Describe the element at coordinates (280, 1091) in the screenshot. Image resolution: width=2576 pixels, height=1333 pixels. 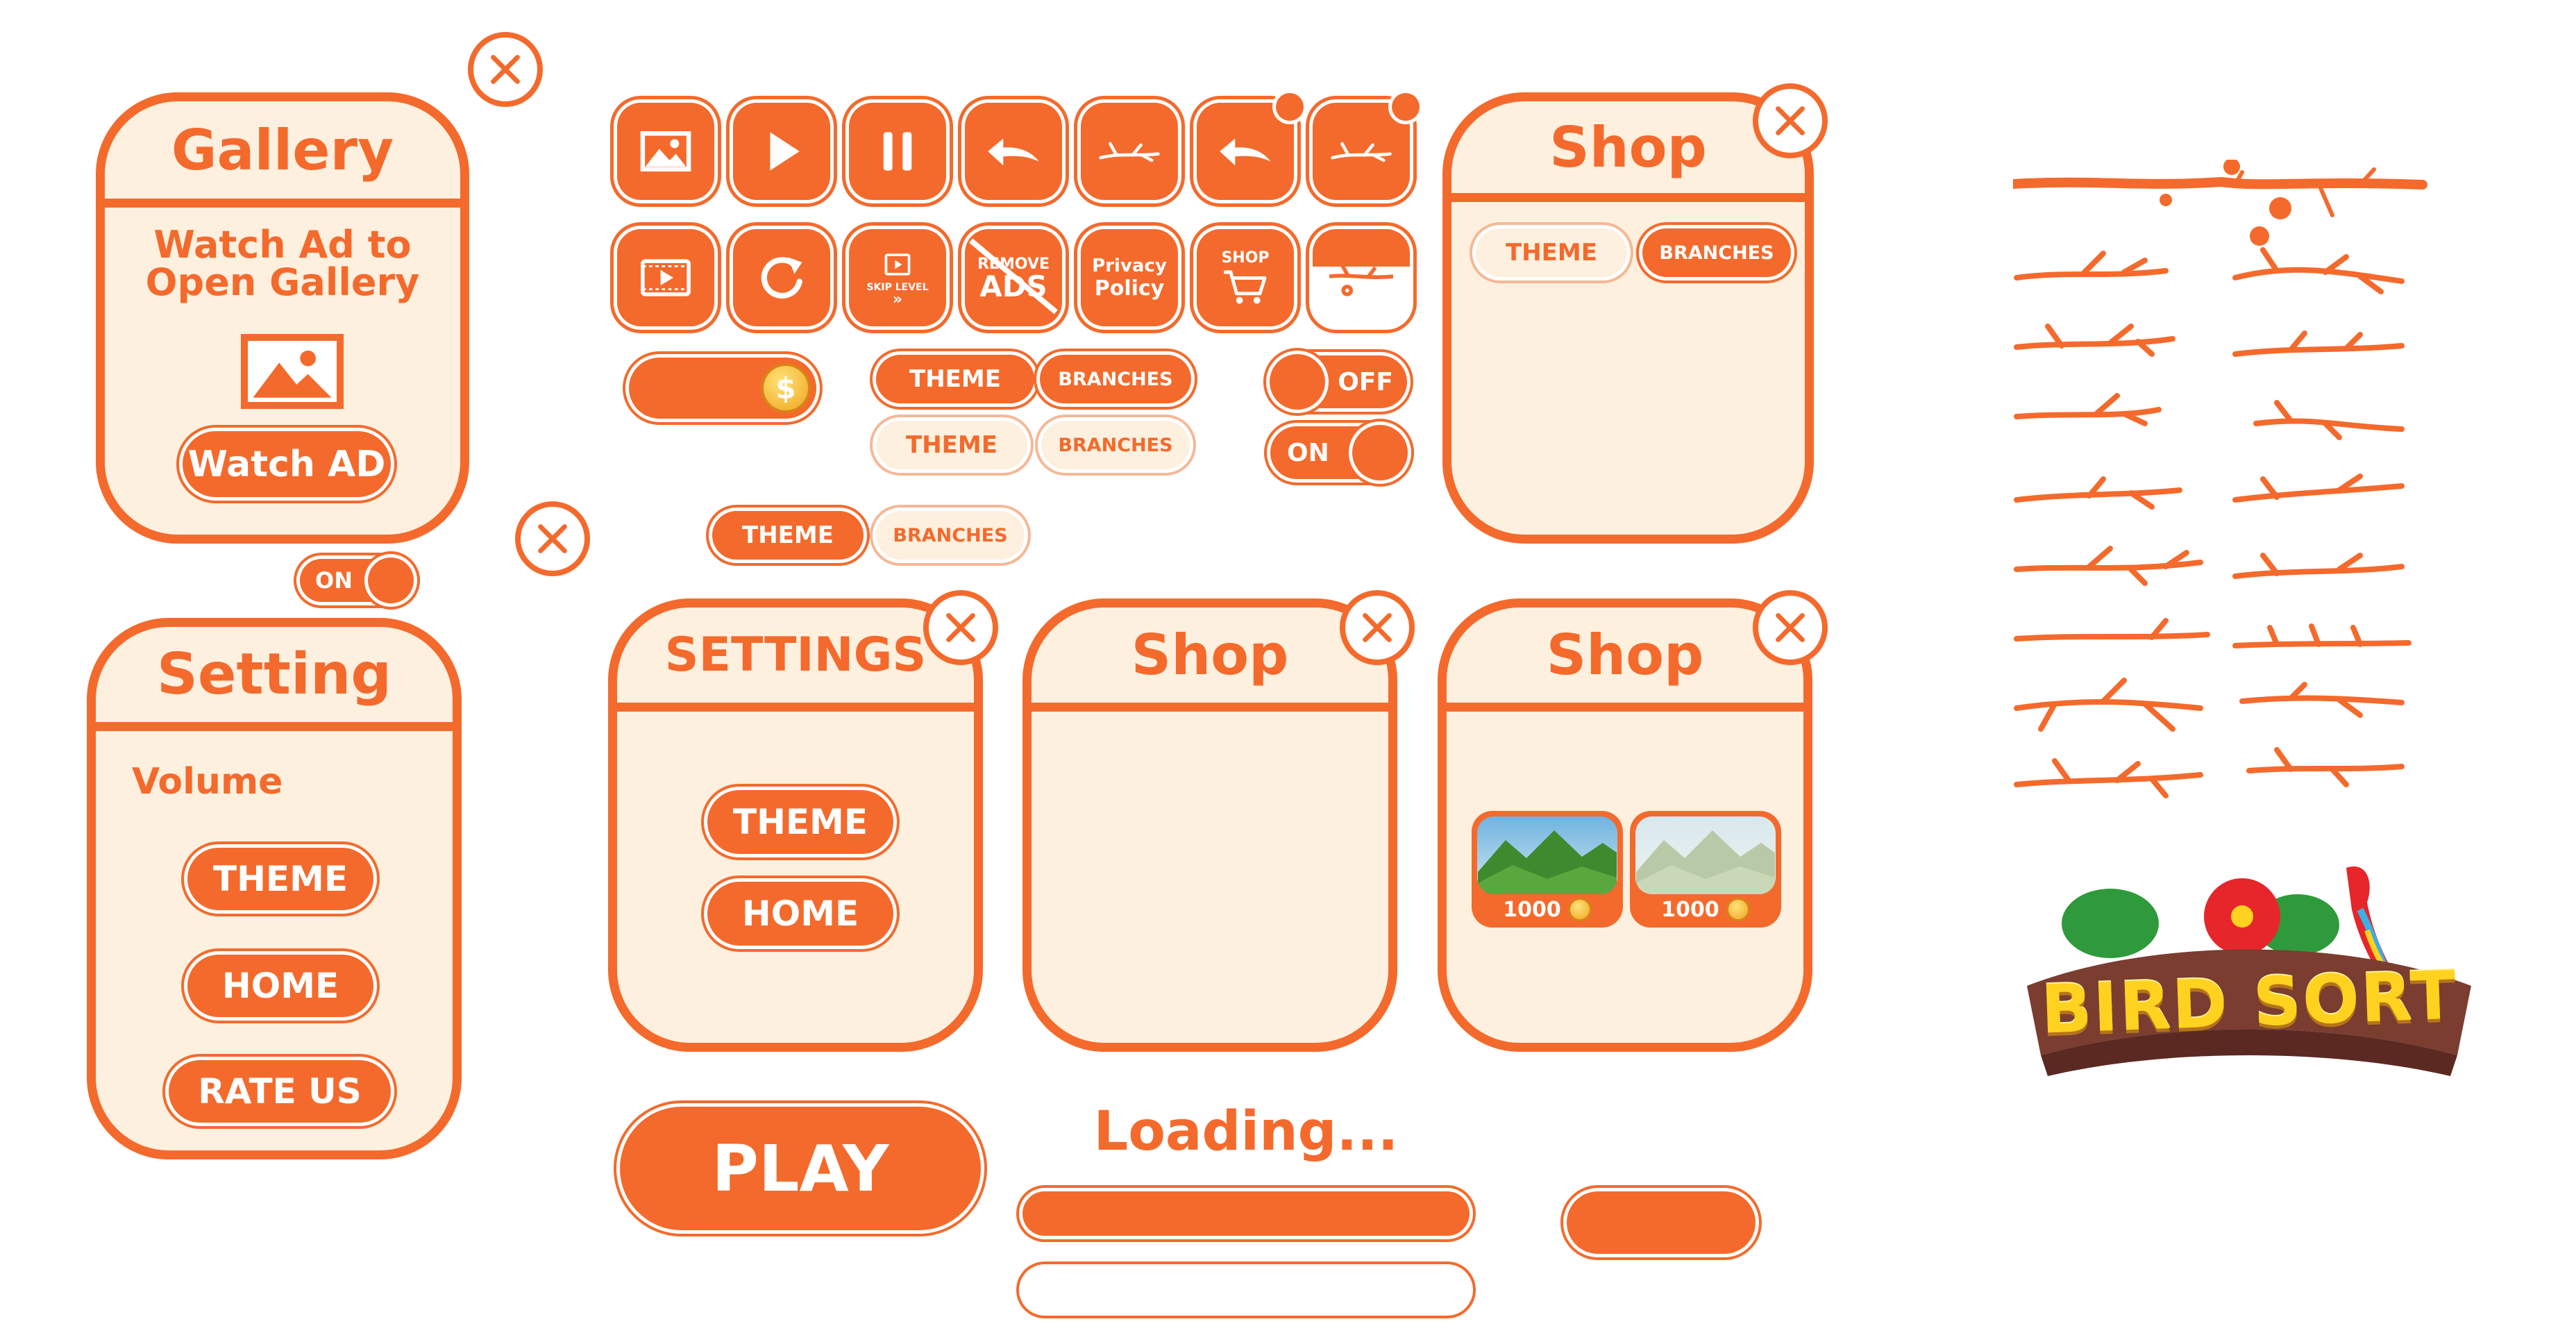
I see `rate-us-button: RATE US` at that location.